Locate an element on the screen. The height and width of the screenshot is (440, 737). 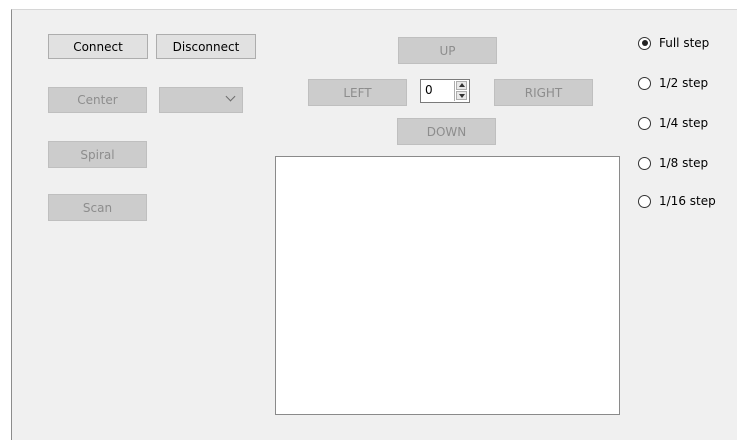
spiral-button: Spiral is located at coordinates (97, 154).